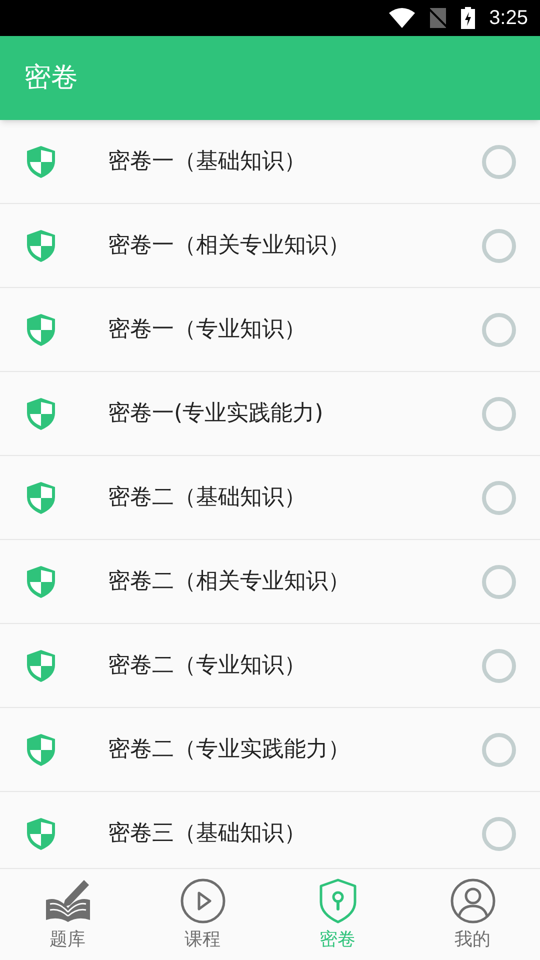 The width and height of the screenshot is (540, 960). What do you see at coordinates (402, 18) in the screenshot?
I see `wifi-icon` at bounding box center [402, 18].